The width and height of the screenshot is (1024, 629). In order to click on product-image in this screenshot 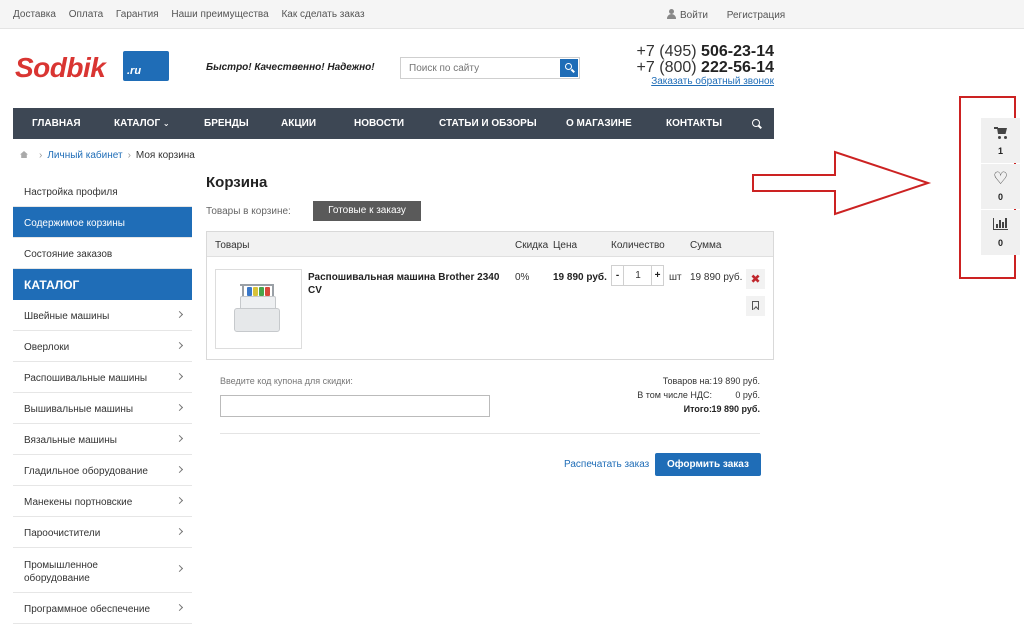, I will do `click(258, 309)`.